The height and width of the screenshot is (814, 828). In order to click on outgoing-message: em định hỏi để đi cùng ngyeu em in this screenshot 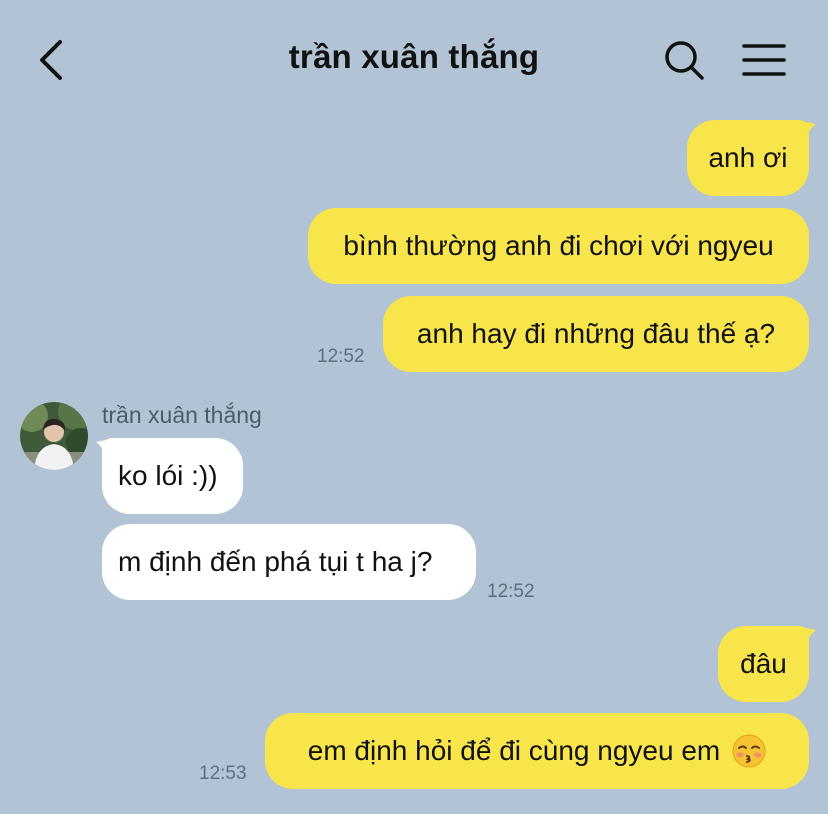, I will do `click(537, 751)`.